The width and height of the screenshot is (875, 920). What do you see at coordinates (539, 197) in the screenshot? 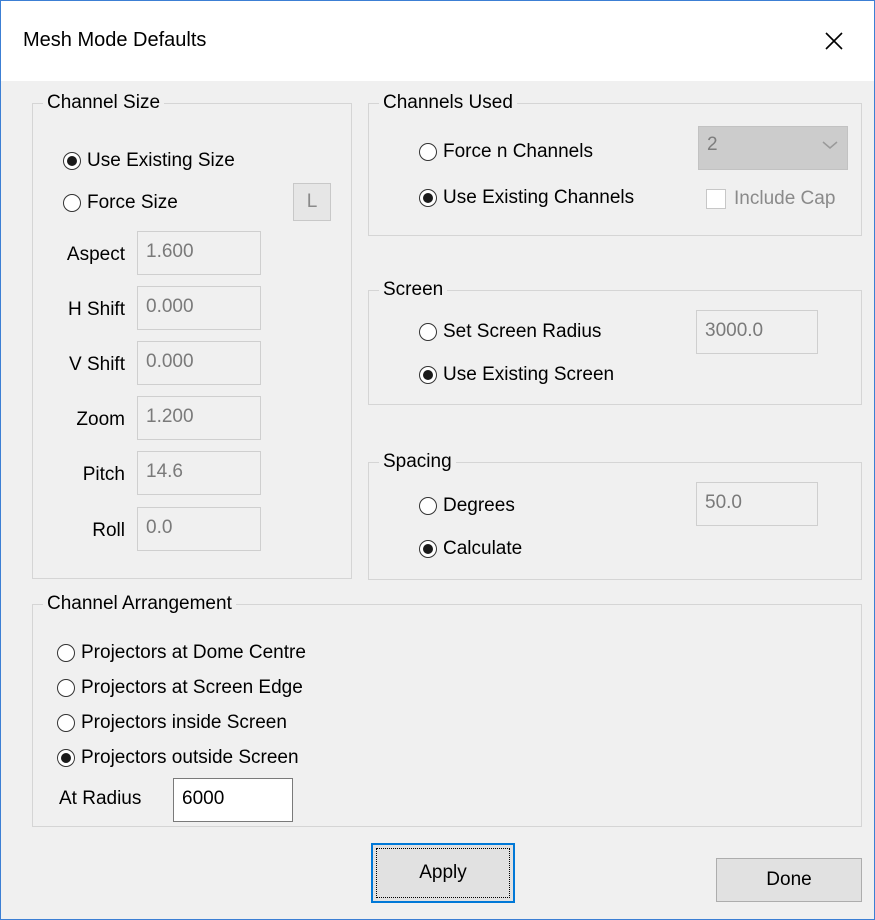
I see `use-existing-channels-label: Use Existing Channels` at bounding box center [539, 197].